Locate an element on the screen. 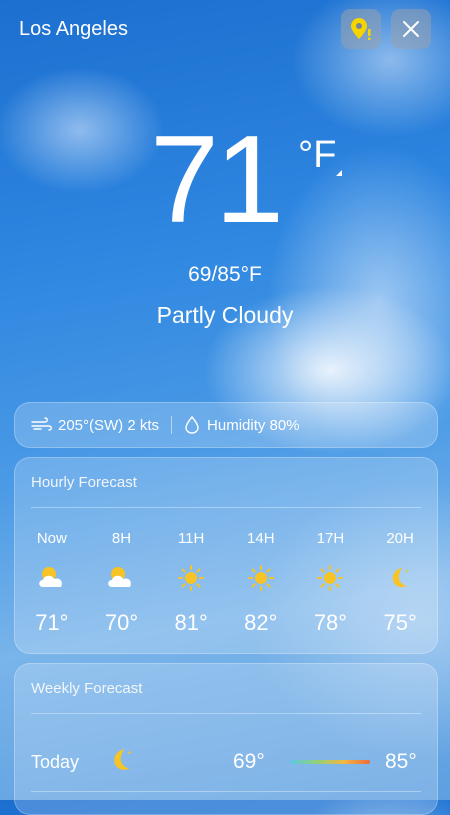 This screenshot has width=450, height=815. temperature-range: 69/85°F is located at coordinates (225, 274).